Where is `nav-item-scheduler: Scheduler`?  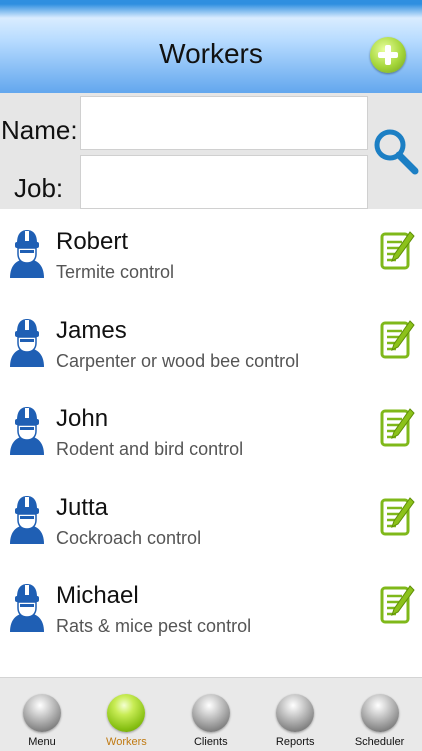 nav-item-scheduler: Scheduler is located at coordinates (380, 714).